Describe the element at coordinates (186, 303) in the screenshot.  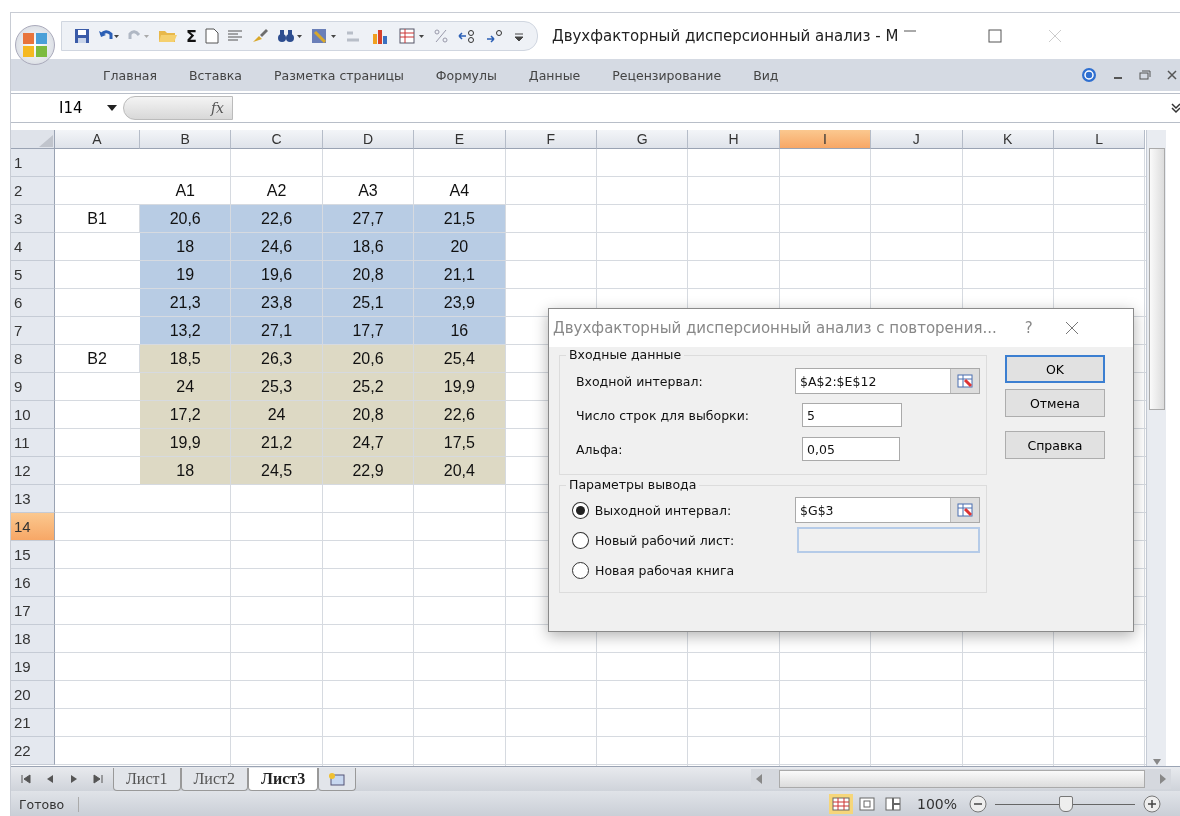
I see `cell: 21,3` at that location.